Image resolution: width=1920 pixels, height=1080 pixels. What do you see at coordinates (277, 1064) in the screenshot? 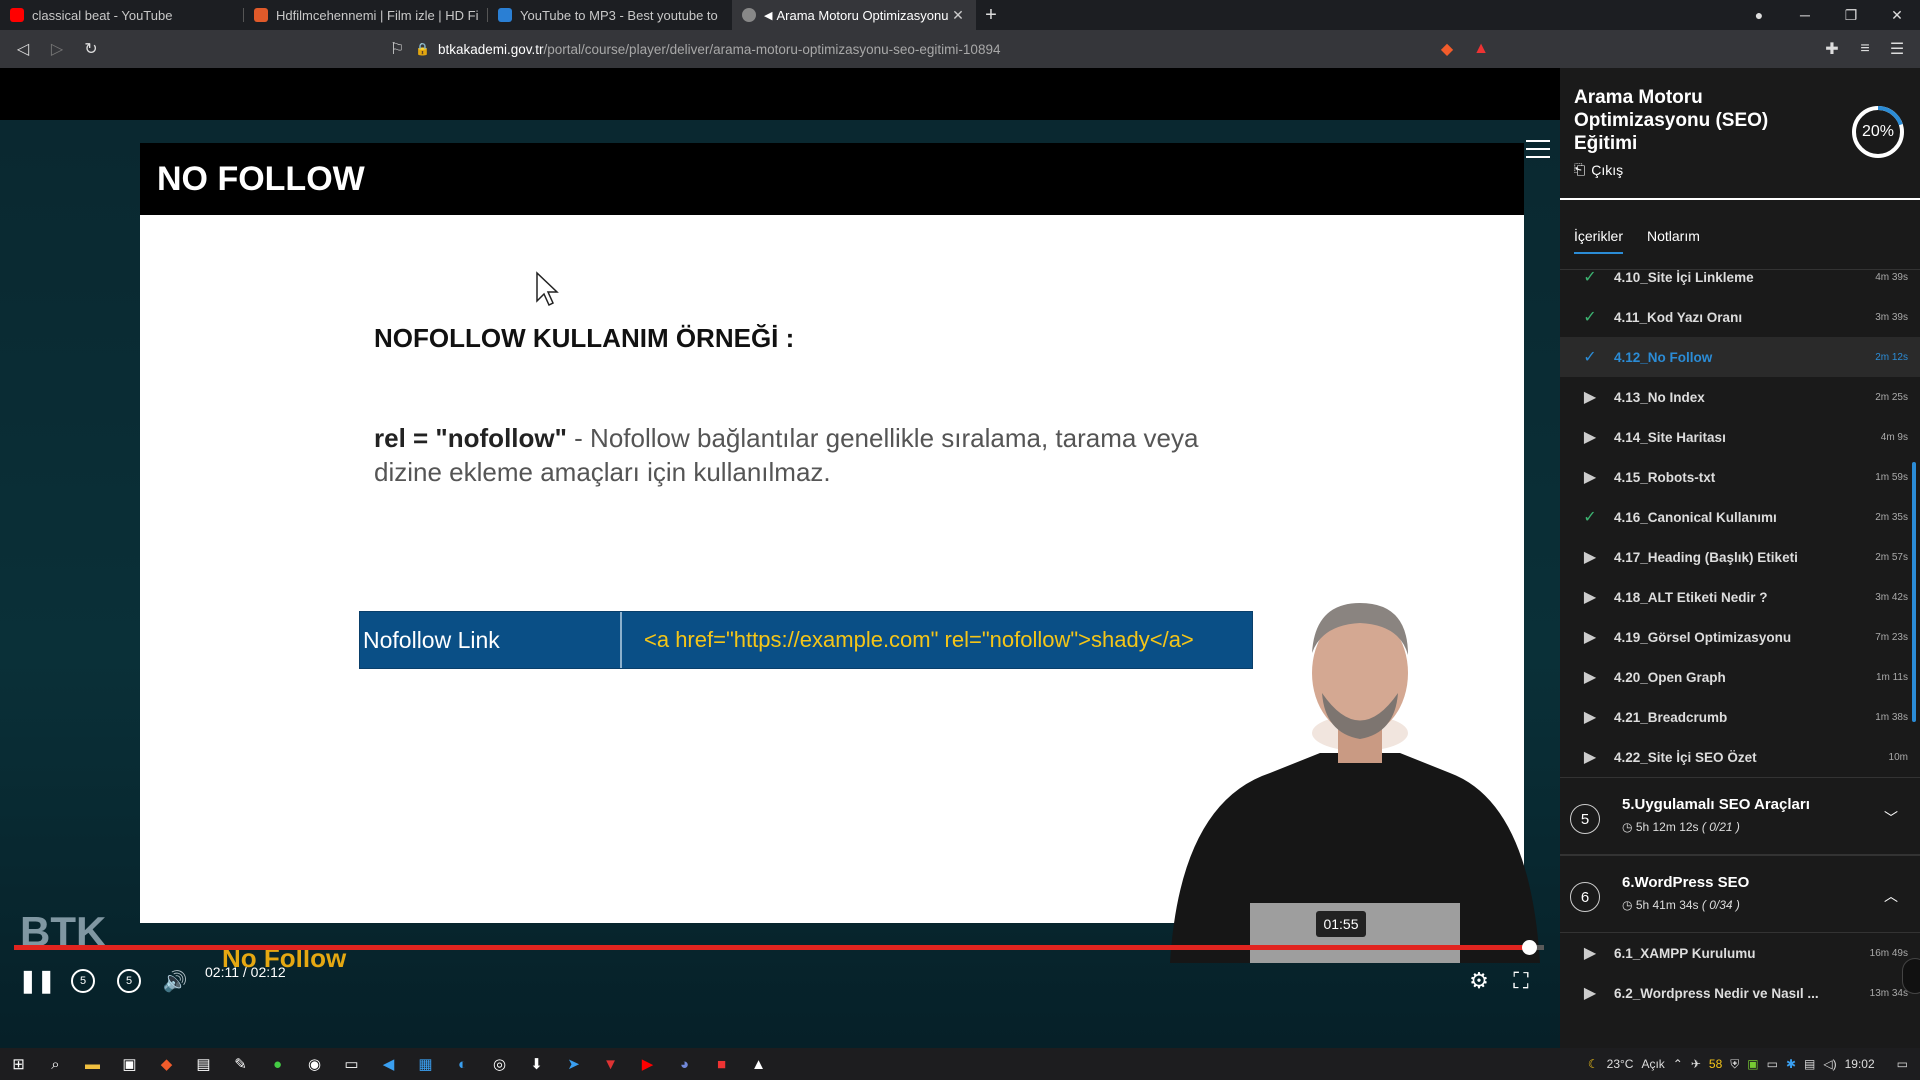
I see `app-icon: ●` at bounding box center [277, 1064].